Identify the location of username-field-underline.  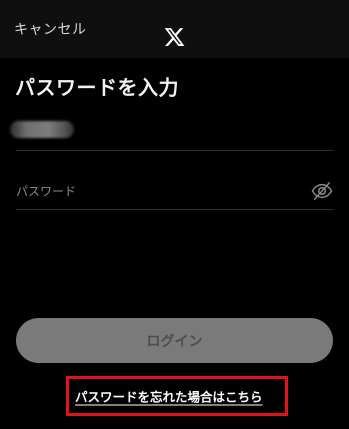
(174, 150).